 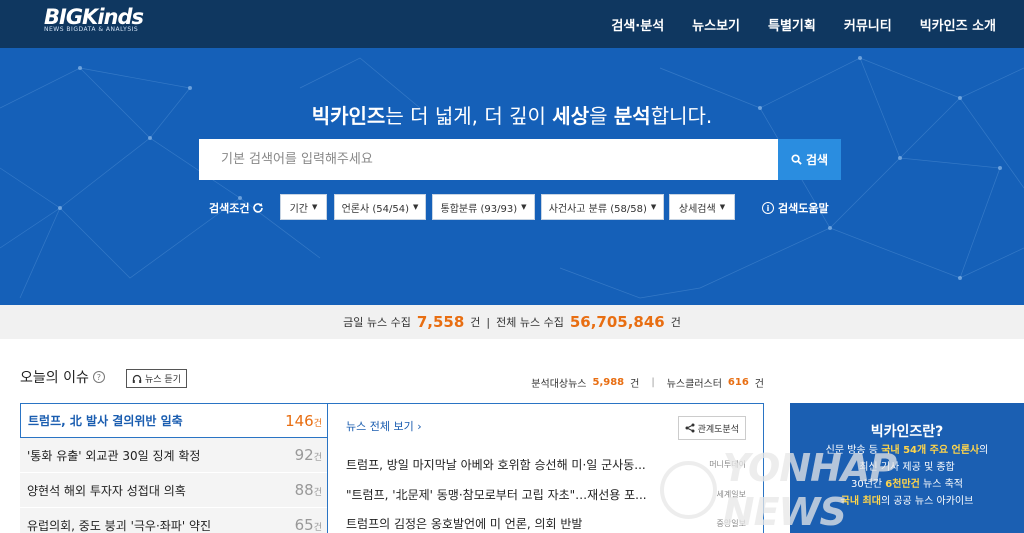 I want to click on headphones-icon, so click(x=137, y=378).